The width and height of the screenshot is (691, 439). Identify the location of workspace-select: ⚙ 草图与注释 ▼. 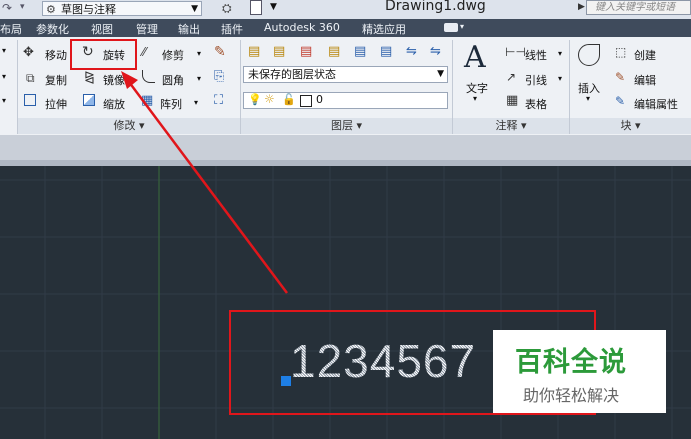
(122, 8).